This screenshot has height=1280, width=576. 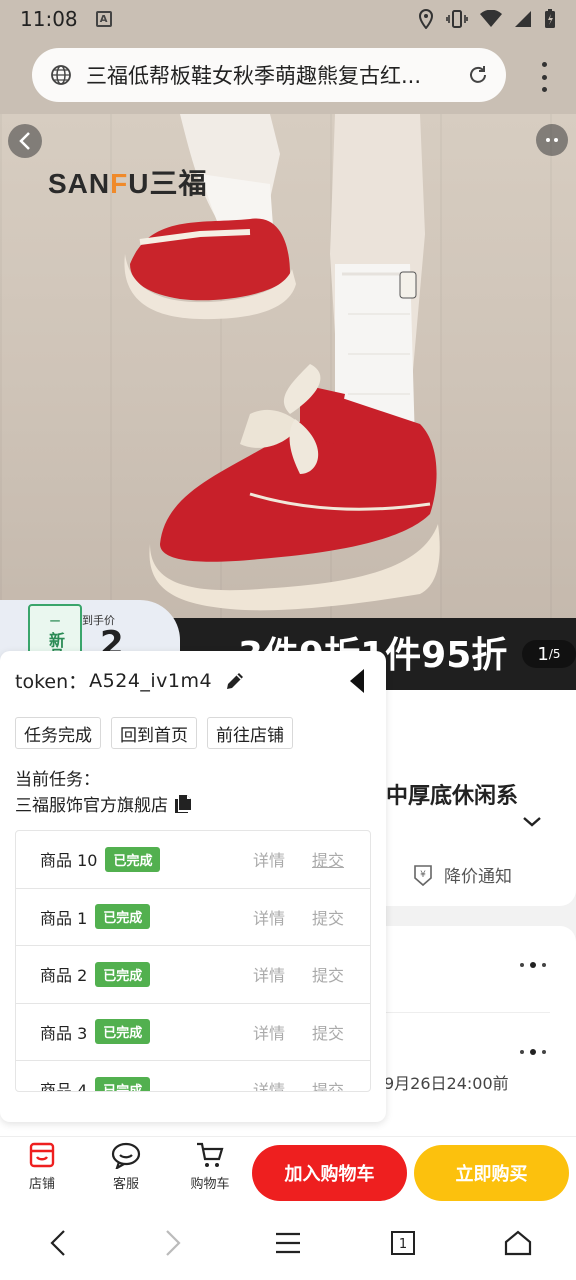 I want to click on task-complete-button: 任务完成, so click(x=58, y=733).